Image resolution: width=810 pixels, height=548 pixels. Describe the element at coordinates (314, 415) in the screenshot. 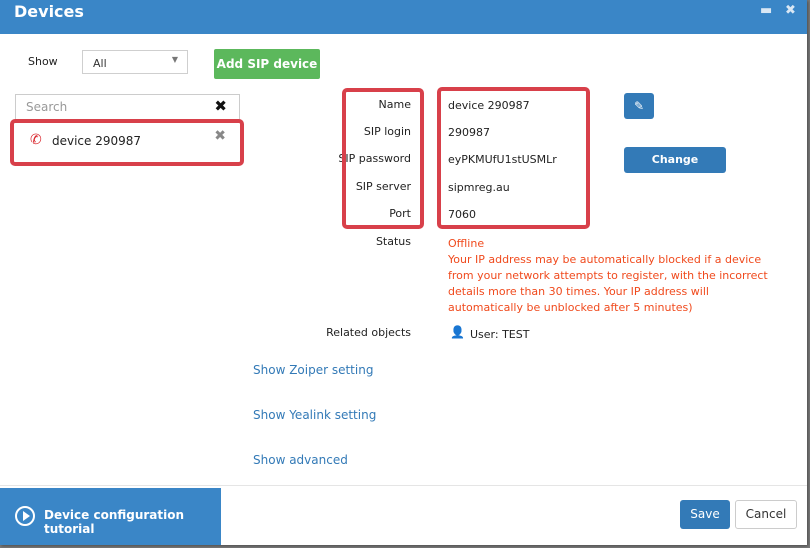

I see `show-yealink-link: Show Yealink setting` at that location.